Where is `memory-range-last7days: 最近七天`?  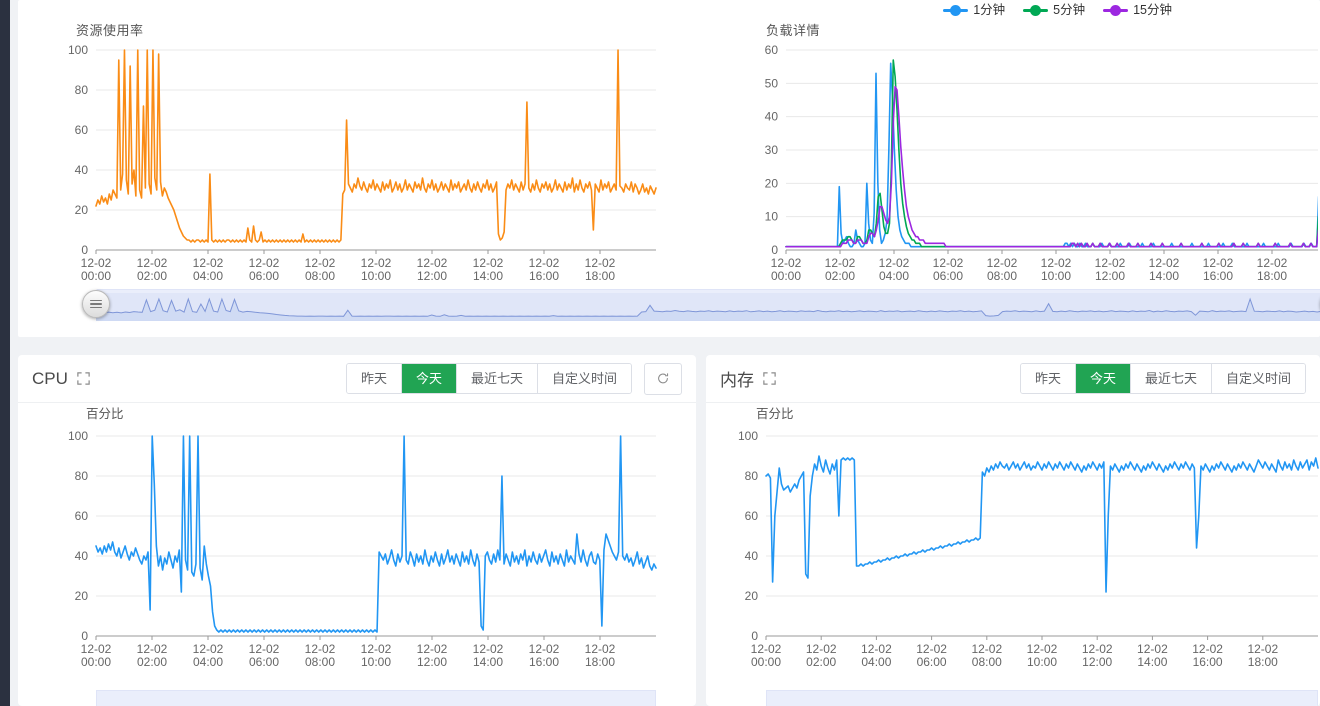 memory-range-last7days: 最近七天 is located at coordinates (1171, 378).